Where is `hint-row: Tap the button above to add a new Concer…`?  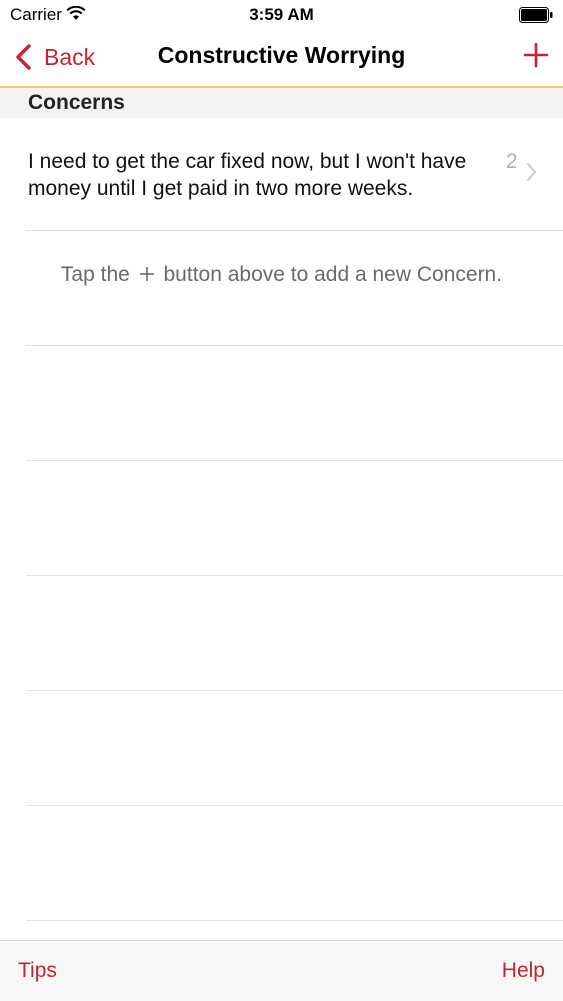
hint-row: Tap the button above to add a new Concer… is located at coordinates (294, 288).